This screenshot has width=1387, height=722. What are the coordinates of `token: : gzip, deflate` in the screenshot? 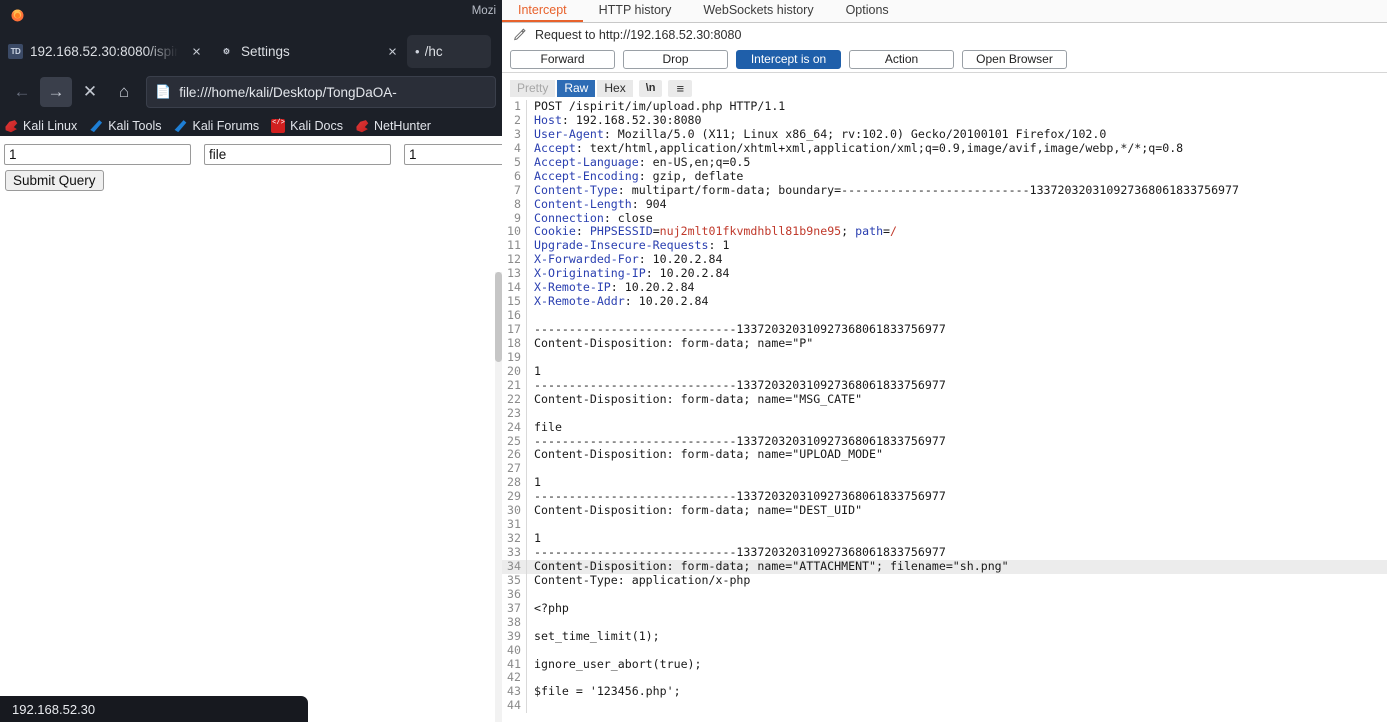 It's located at (691, 176).